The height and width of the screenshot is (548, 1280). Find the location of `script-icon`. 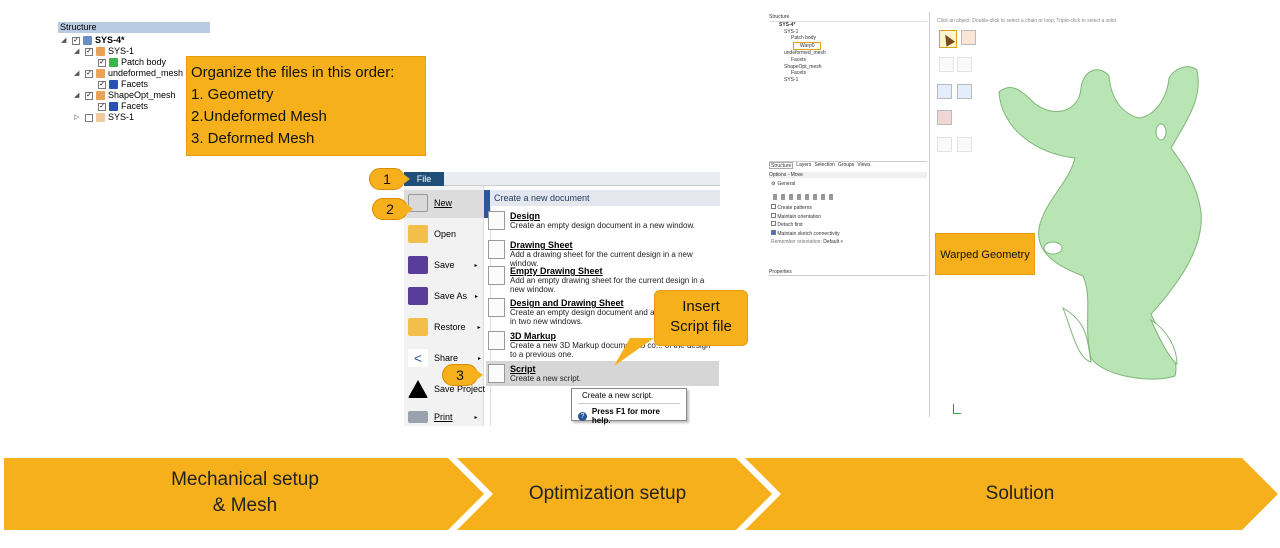

script-icon is located at coordinates (496, 373).